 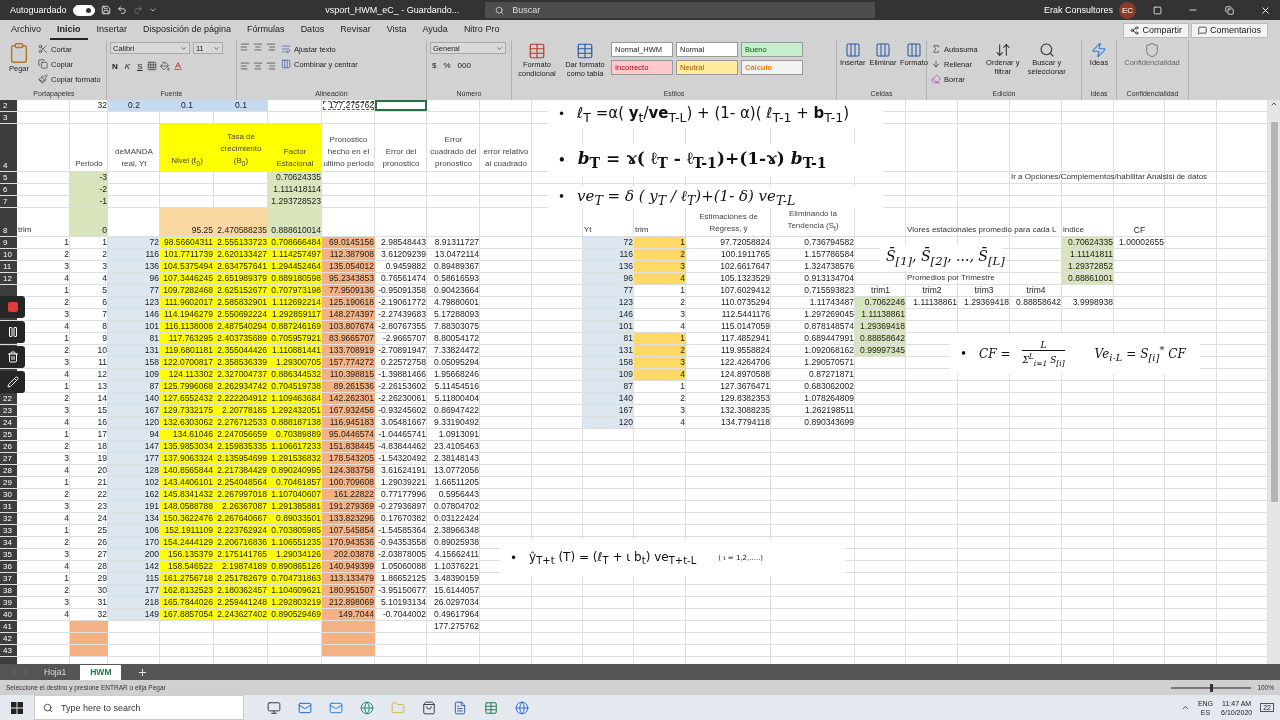 What do you see at coordinates (8, 278) in the screenshot?
I see `row-number: 12` at bounding box center [8, 278].